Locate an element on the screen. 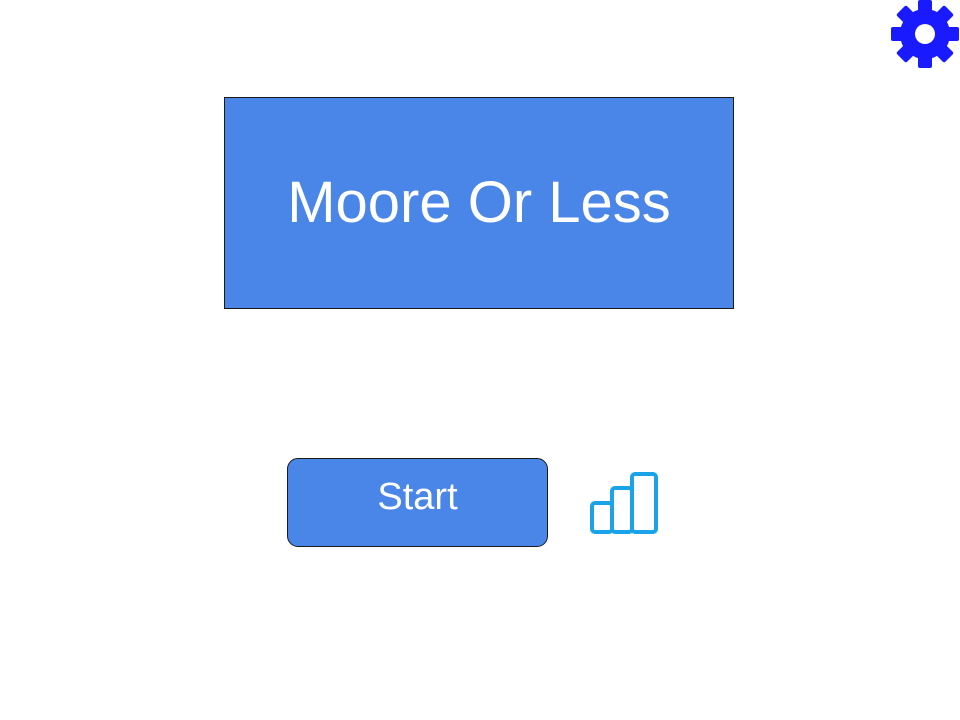 The height and width of the screenshot is (720, 960). bar-chart-icon is located at coordinates (624, 503).